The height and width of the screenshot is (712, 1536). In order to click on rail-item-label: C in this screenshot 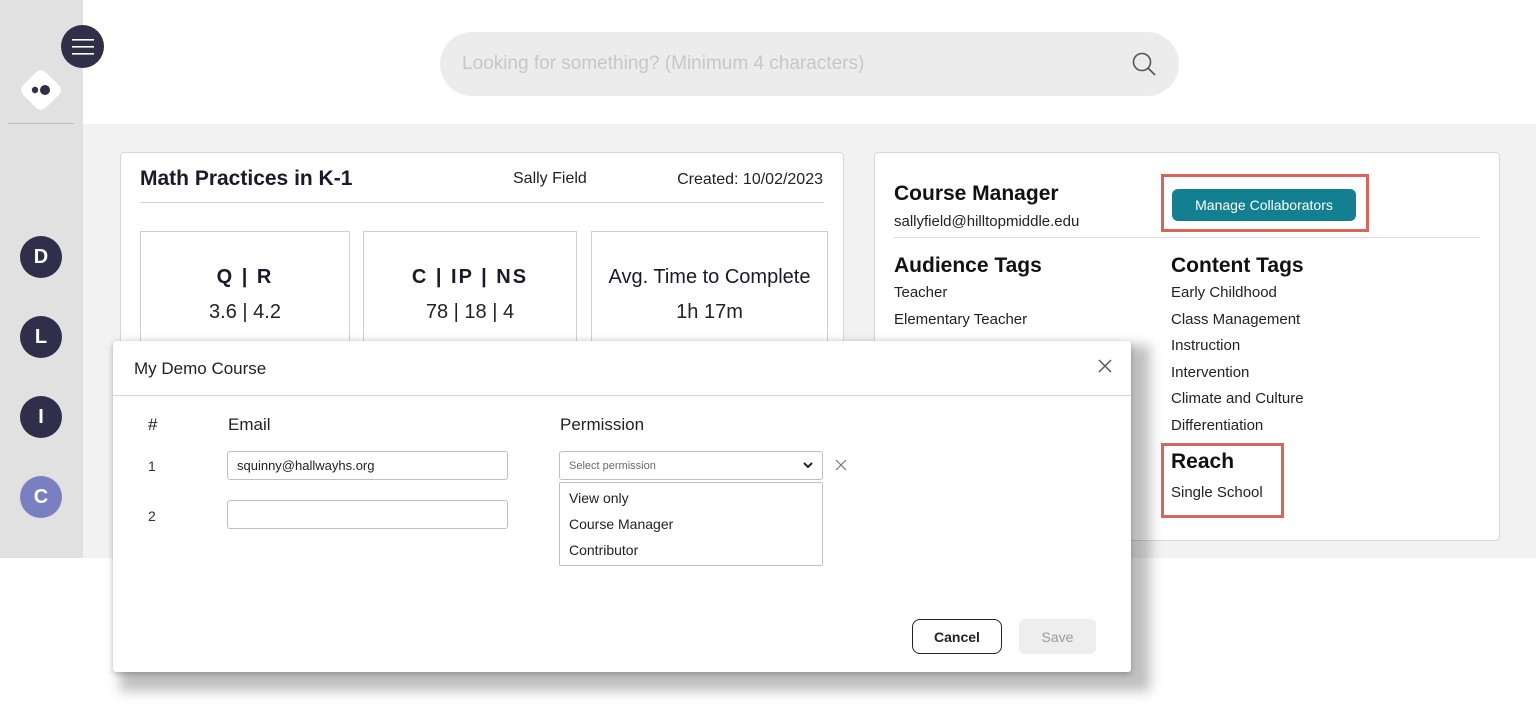, I will do `click(41, 496)`.